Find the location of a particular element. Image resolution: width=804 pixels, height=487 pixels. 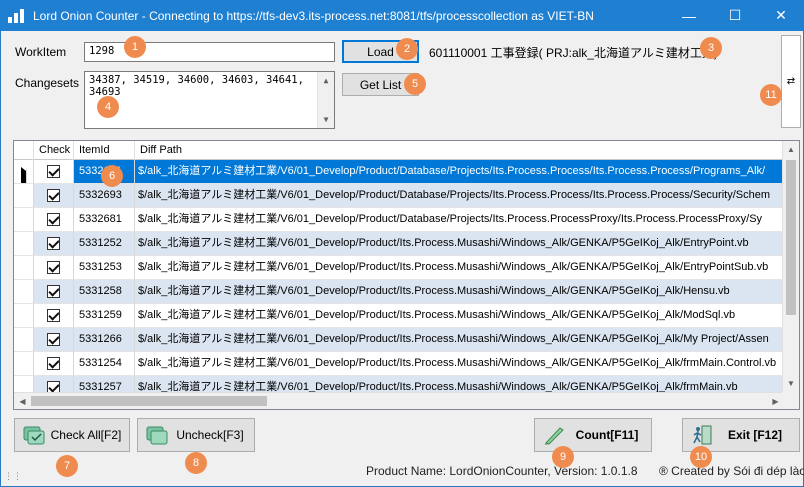

badge-9: 9 is located at coordinates (563, 457).